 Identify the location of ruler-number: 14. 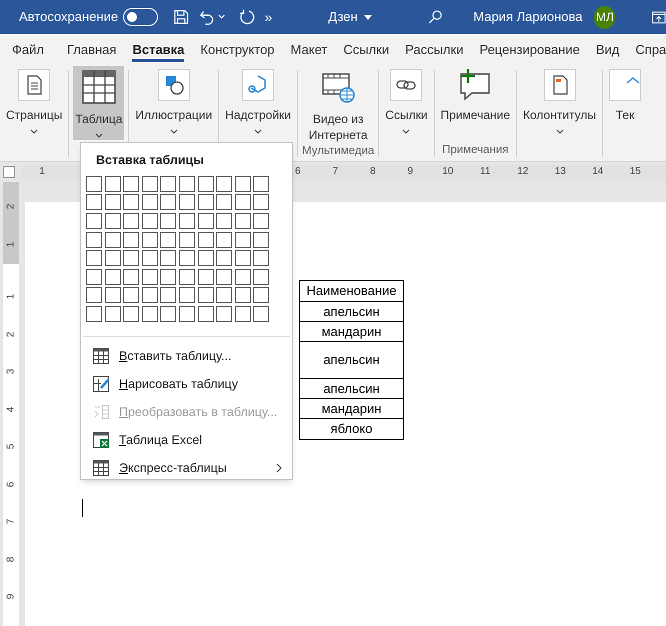
(597, 172).